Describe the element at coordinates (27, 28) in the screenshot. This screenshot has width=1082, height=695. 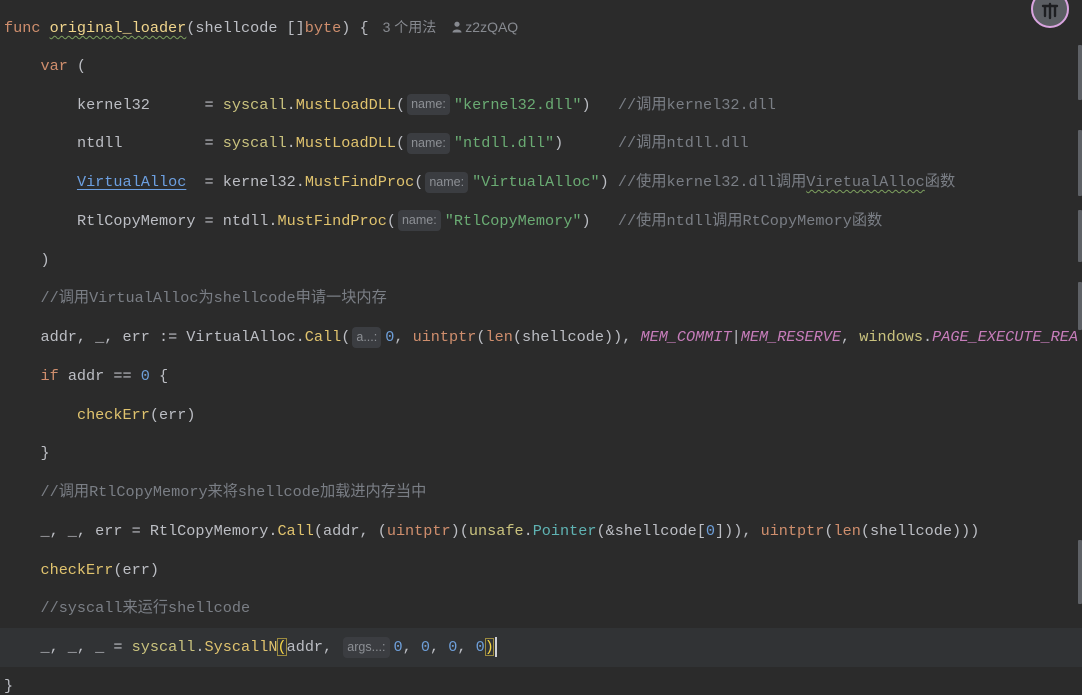
I see `code-token: func` at that location.